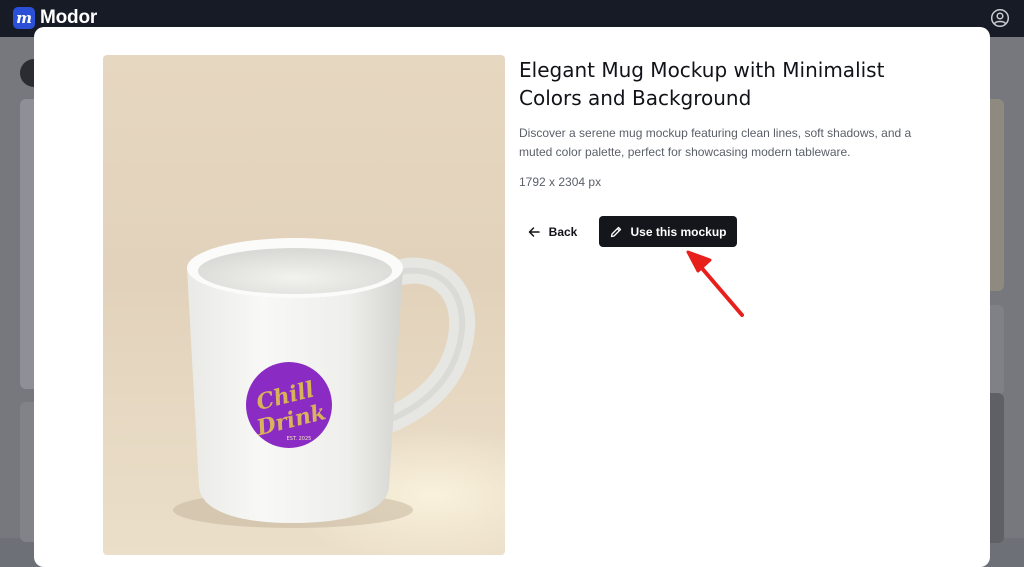 The image size is (1024, 567). Describe the element at coordinates (289, 405) in the screenshot. I see `chill-drink-logo: Chill Drink EST. 2025` at that location.